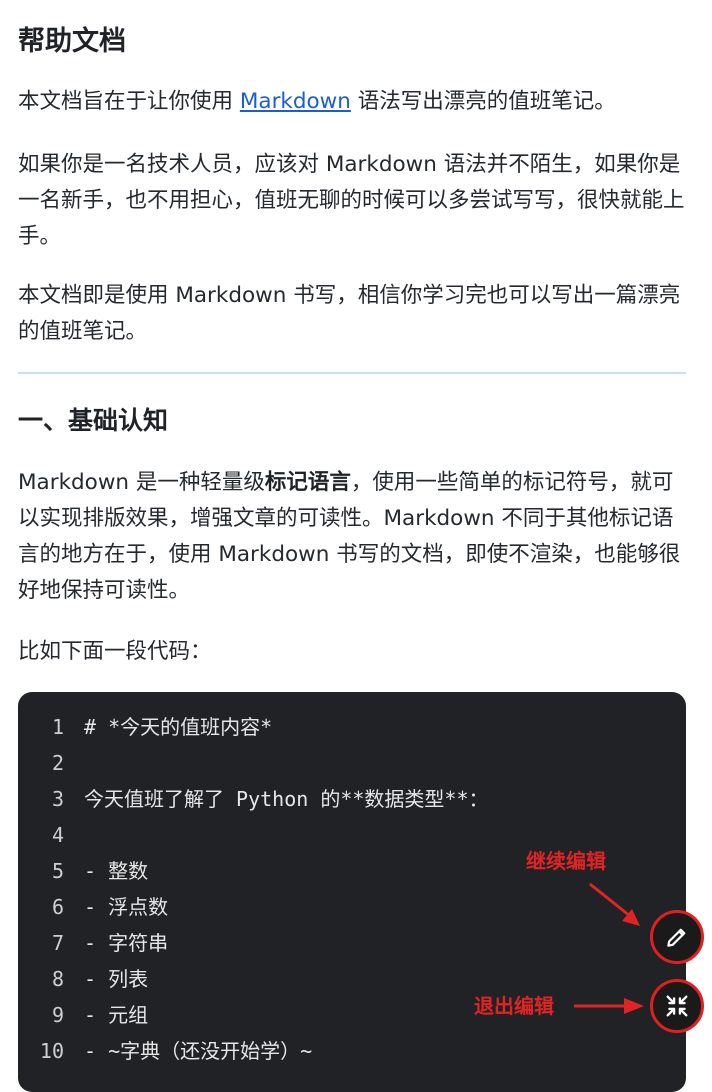 This screenshot has height=1092, width=712. I want to click on code-line: 7 - 字符串, so click(348, 943).